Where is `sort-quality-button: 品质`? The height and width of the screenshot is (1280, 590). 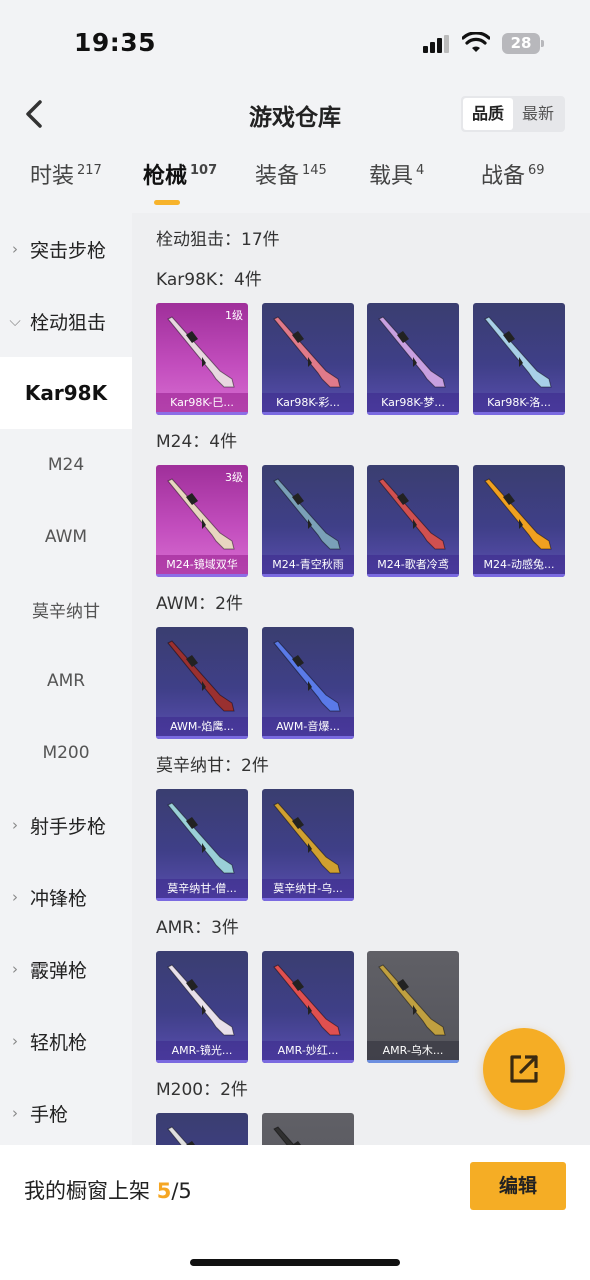
sort-quality-button: 品质 is located at coordinates (488, 114).